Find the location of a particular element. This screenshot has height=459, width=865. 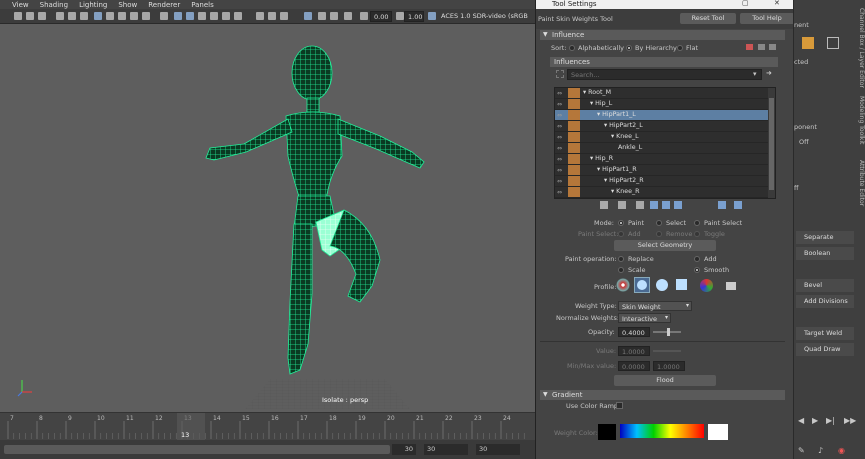

influence-options-icon is located at coordinates (772, 47).